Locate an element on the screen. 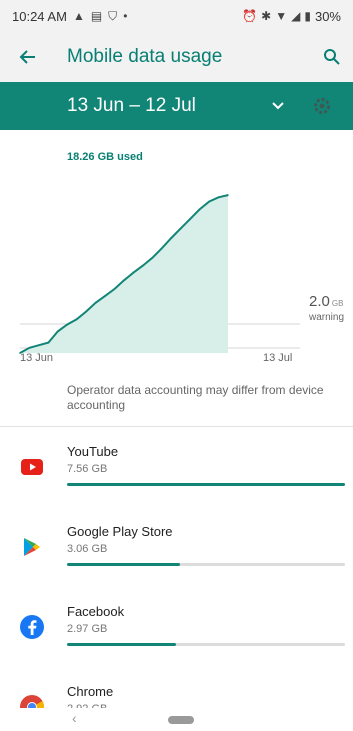 Image resolution: width=353 pixels, height=731 pixels. app-name: Chrome is located at coordinates (90, 691).